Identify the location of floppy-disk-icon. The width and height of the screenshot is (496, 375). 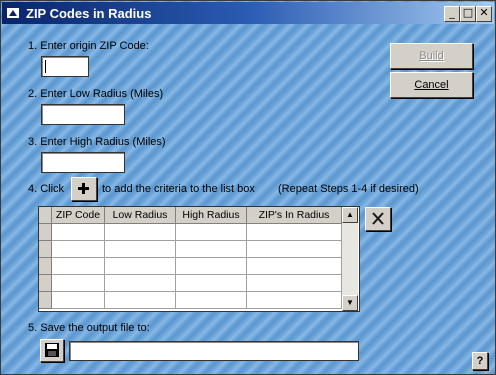
(52, 350).